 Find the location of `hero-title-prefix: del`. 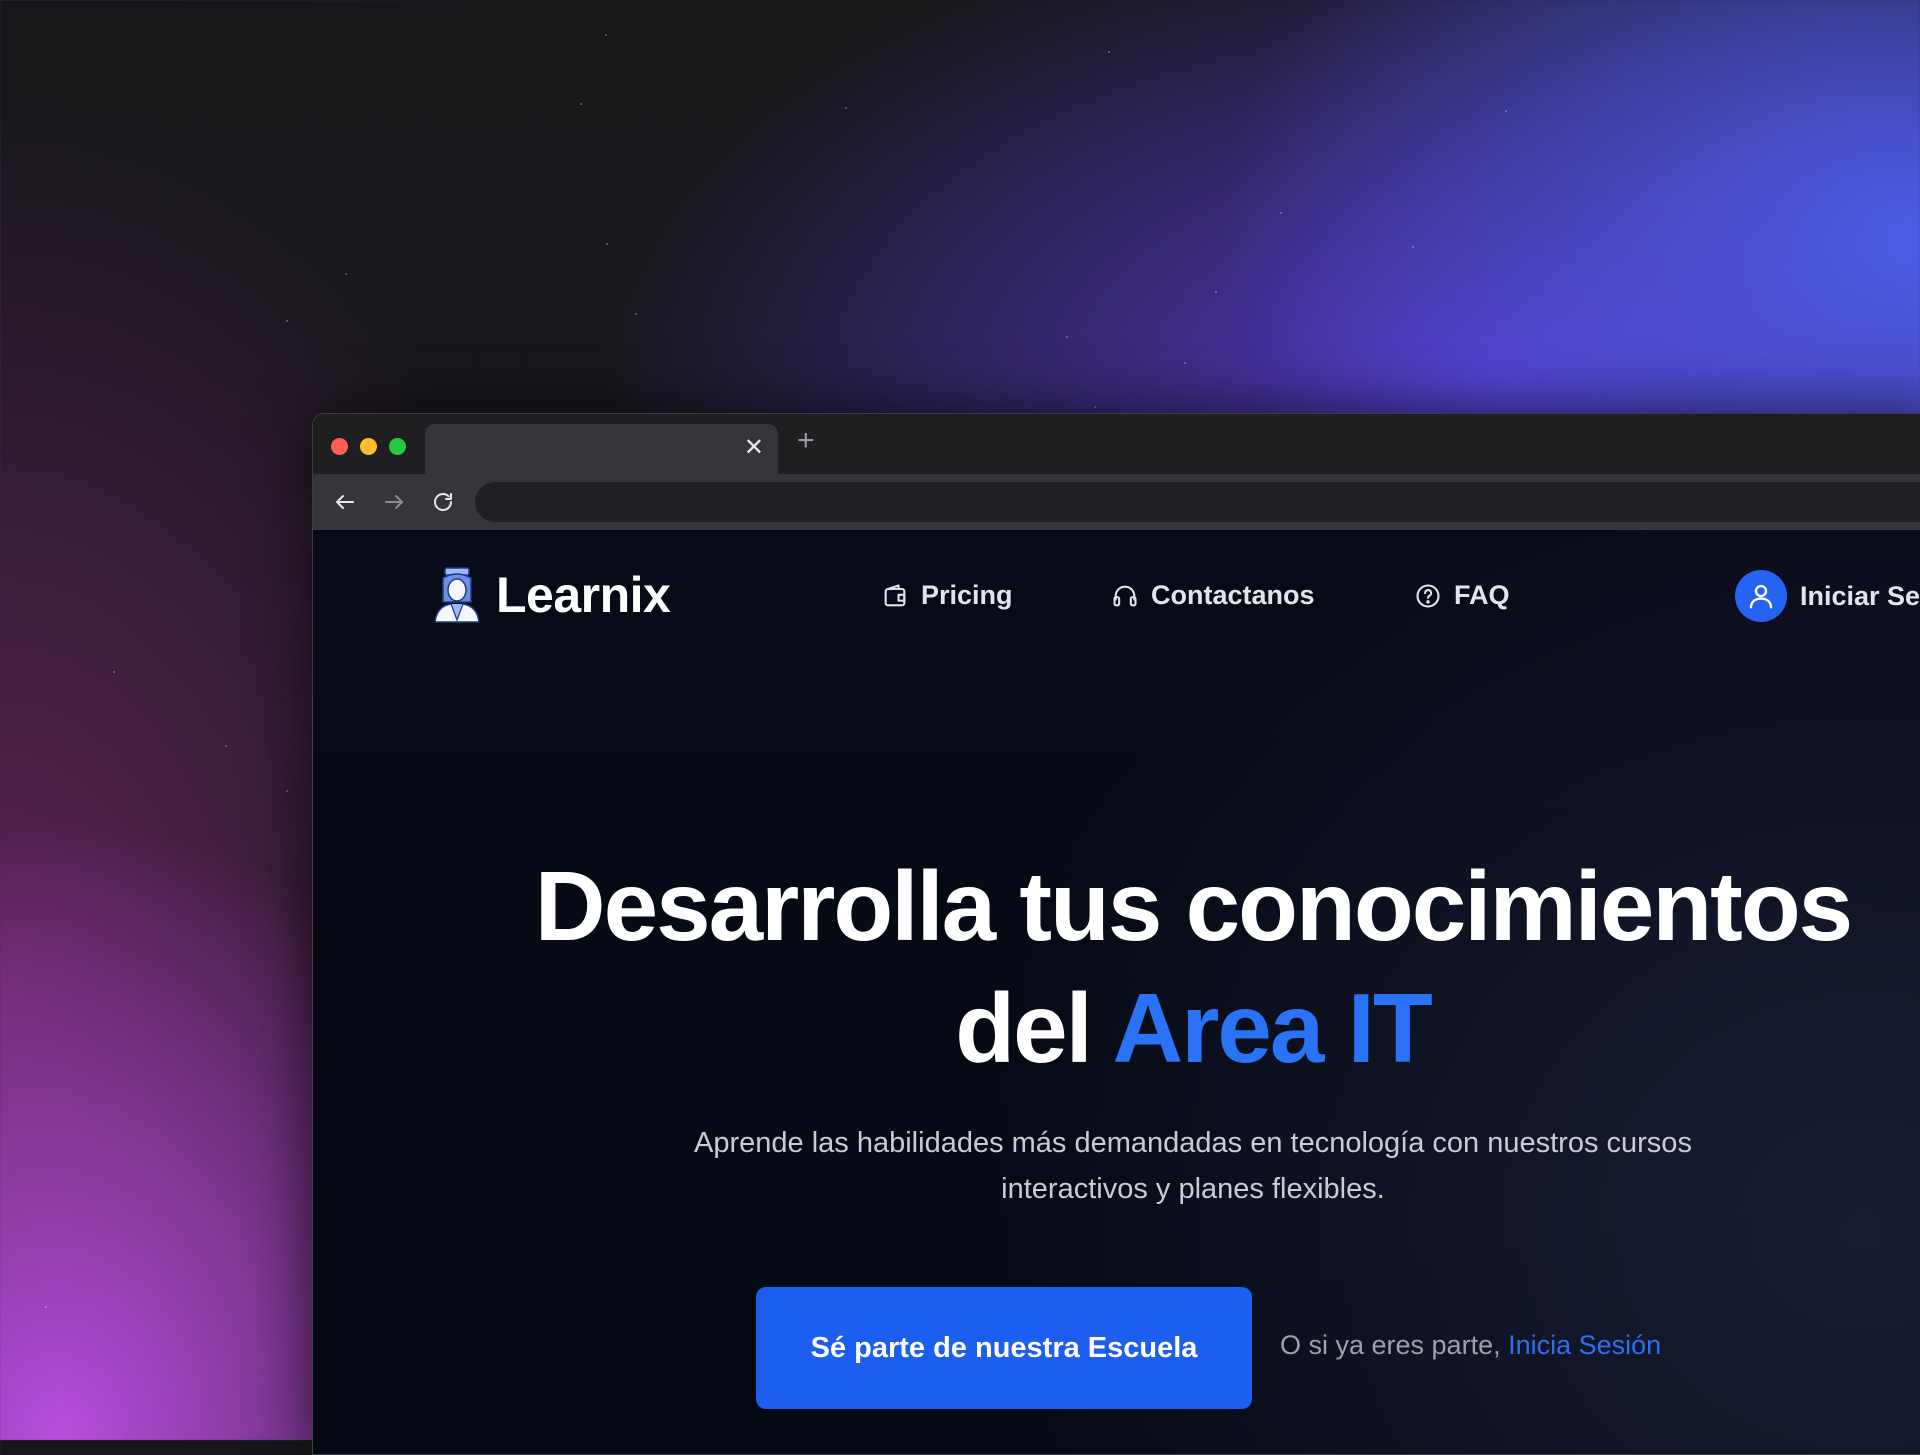

hero-title-prefix: del is located at coordinates (1034, 1028).